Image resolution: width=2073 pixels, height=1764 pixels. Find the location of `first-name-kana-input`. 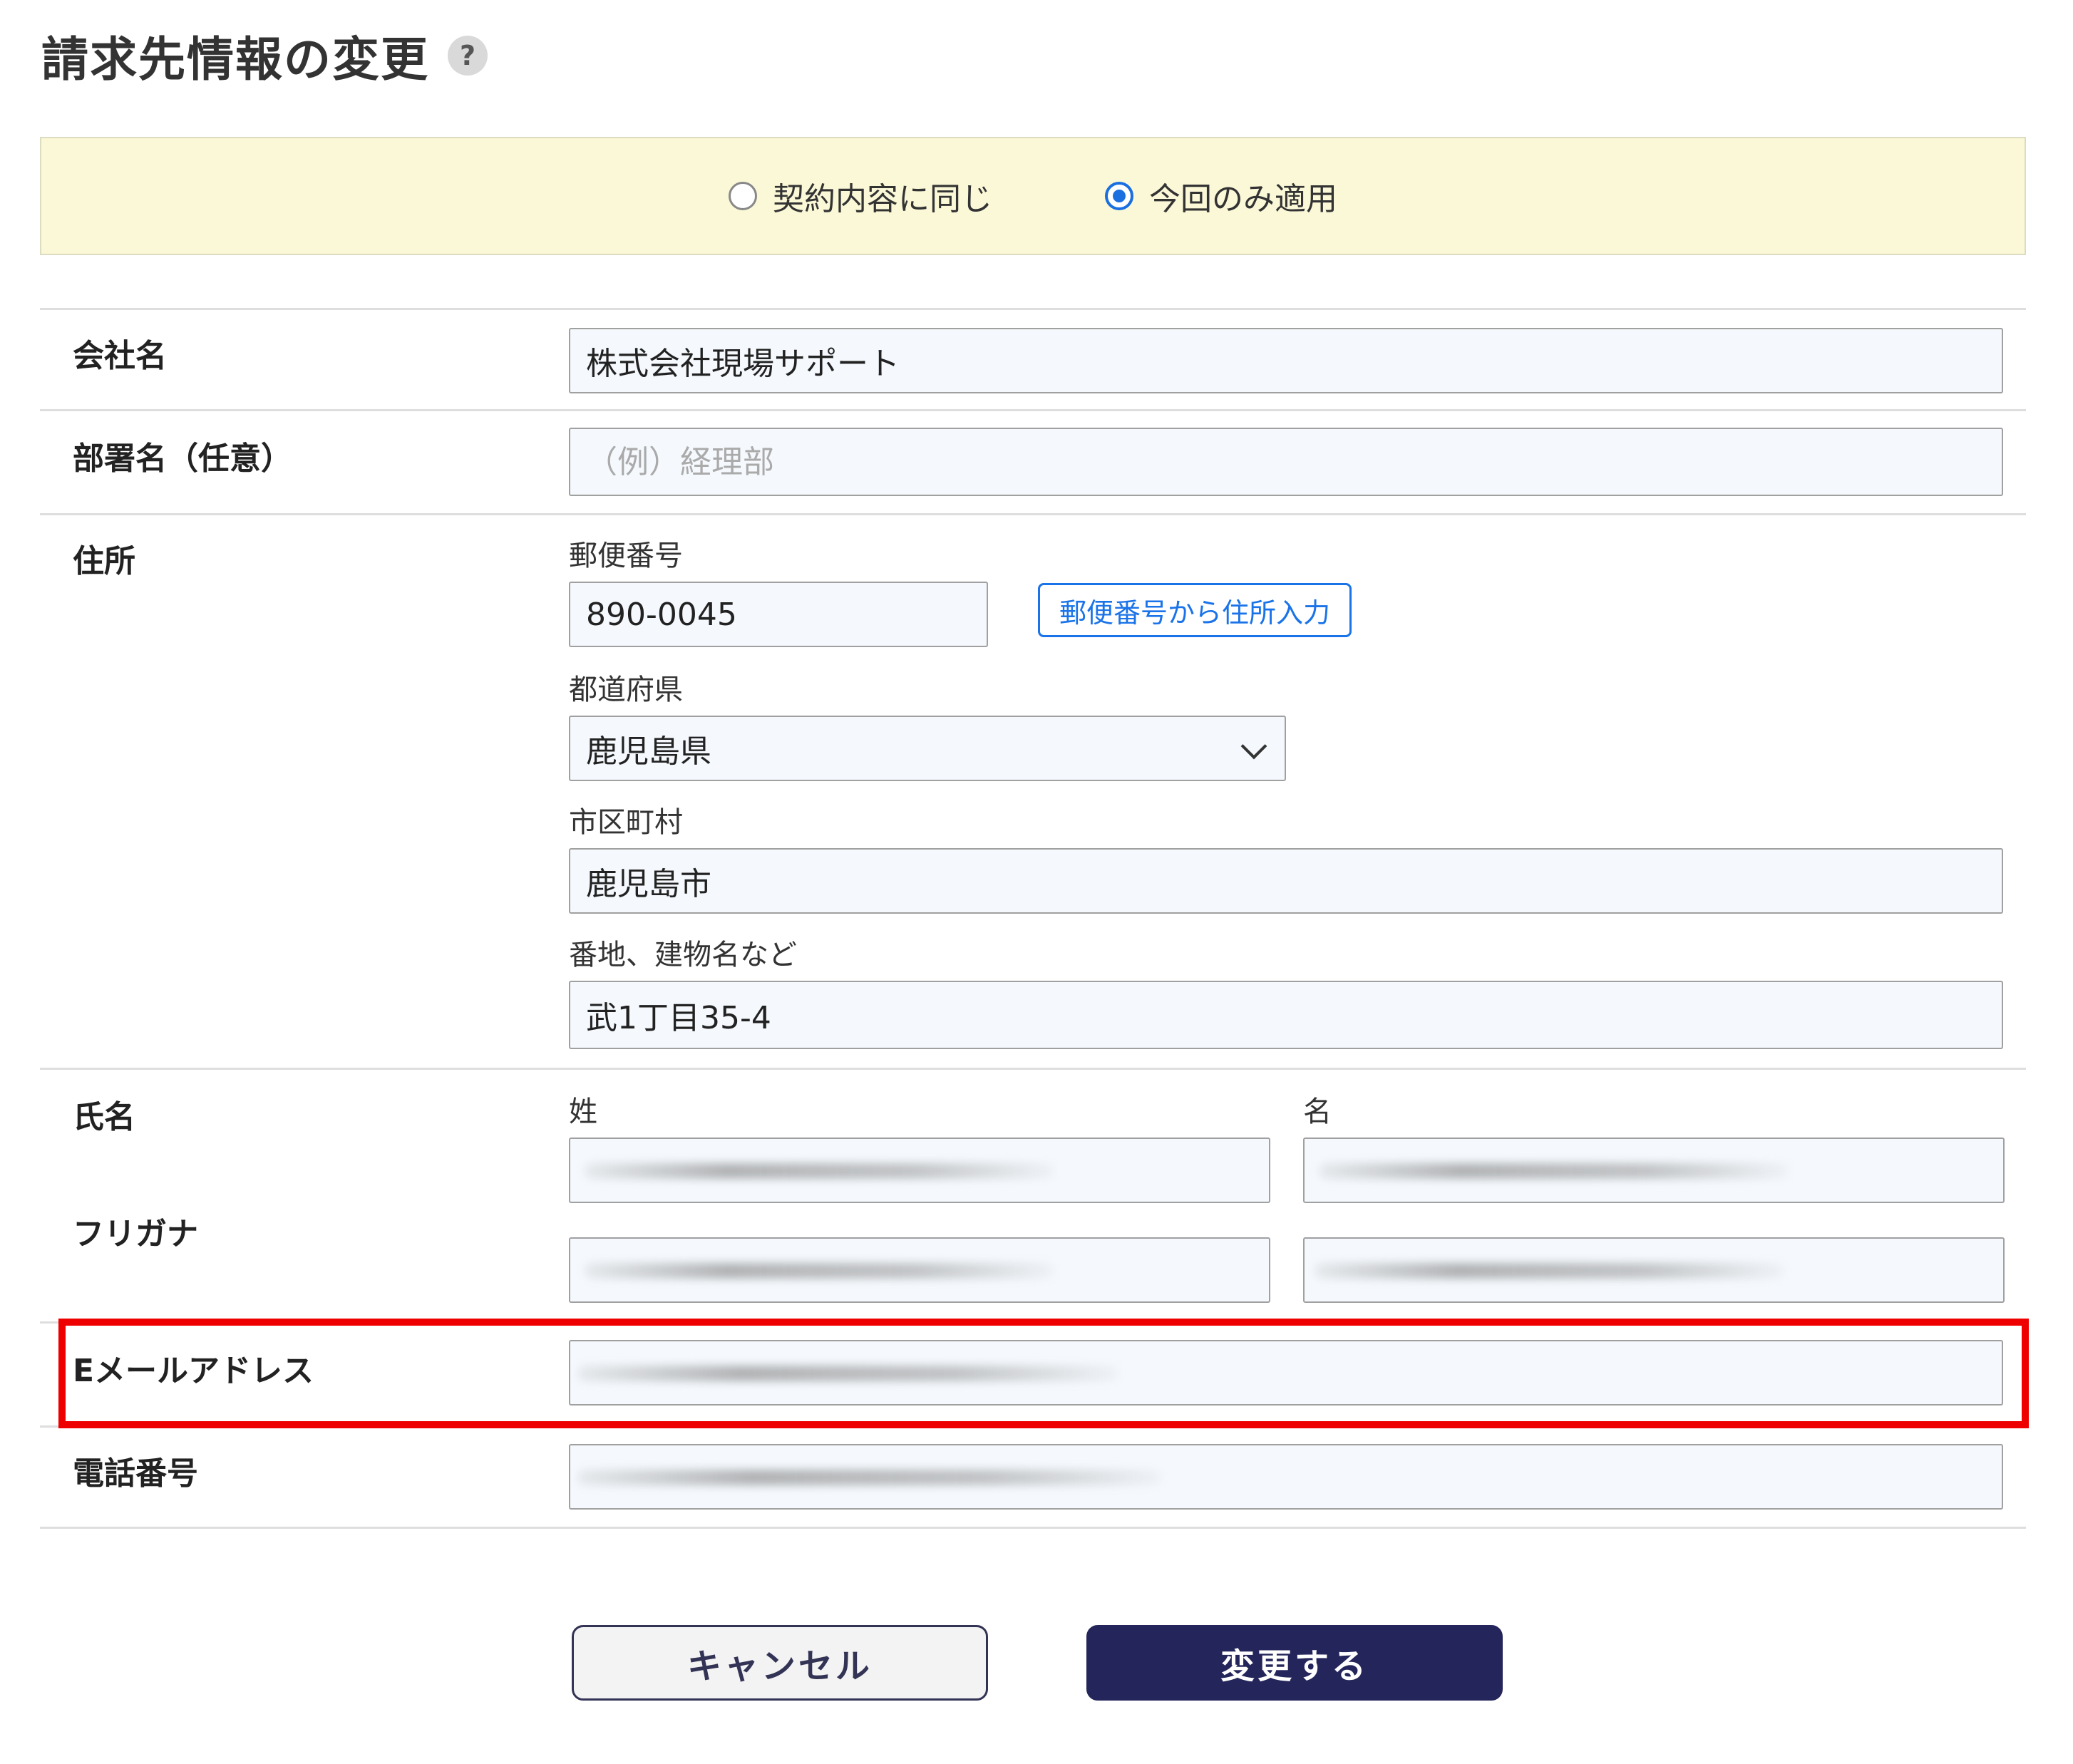

first-name-kana-input is located at coordinates (1654, 1270).